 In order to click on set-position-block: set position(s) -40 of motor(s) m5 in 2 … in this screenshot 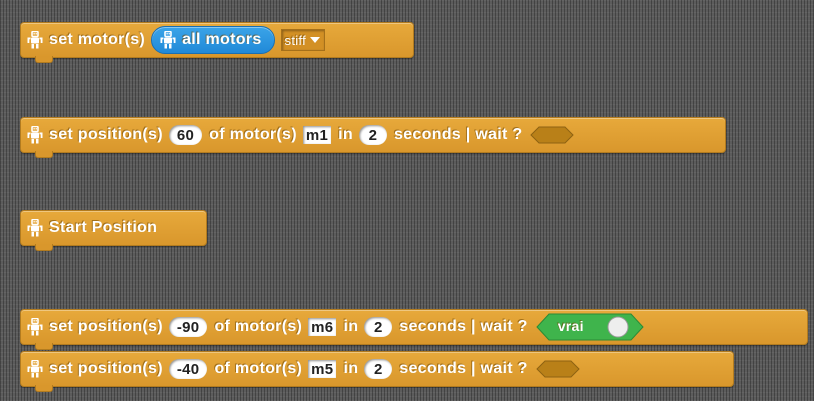, I will do `click(377, 371)`.